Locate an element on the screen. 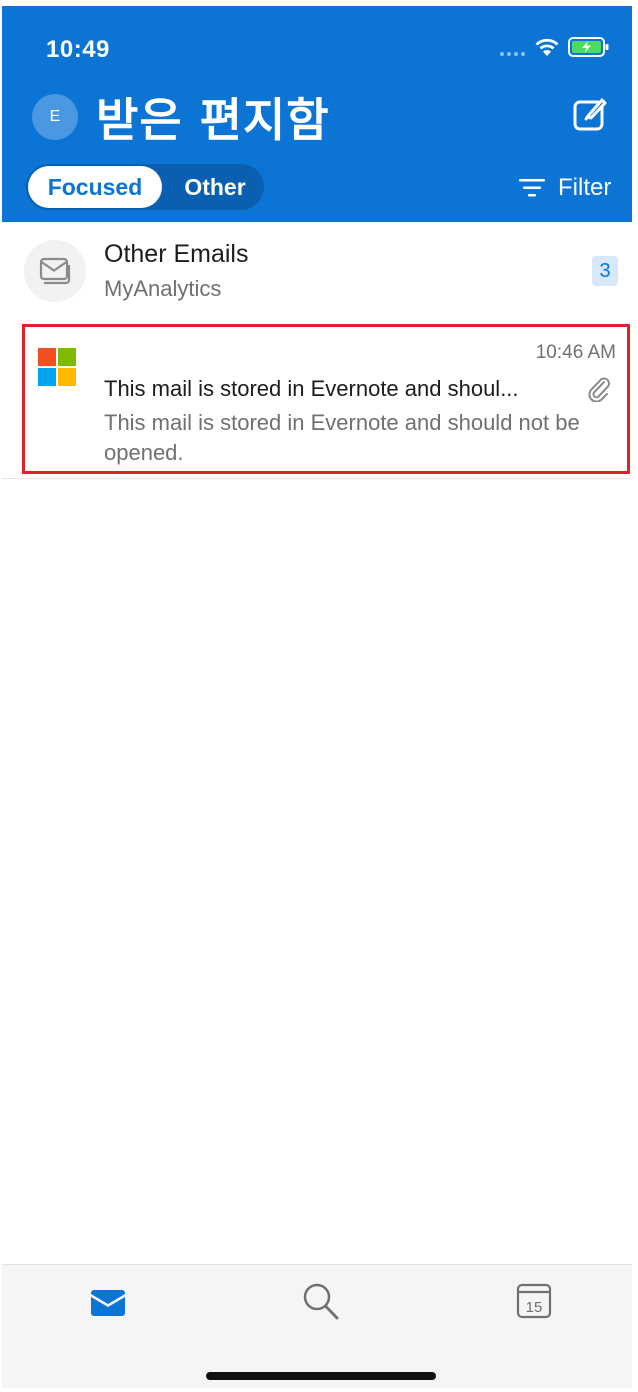 The width and height of the screenshot is (638, 1392). wifi-icon is located at coordinates (547, 47).